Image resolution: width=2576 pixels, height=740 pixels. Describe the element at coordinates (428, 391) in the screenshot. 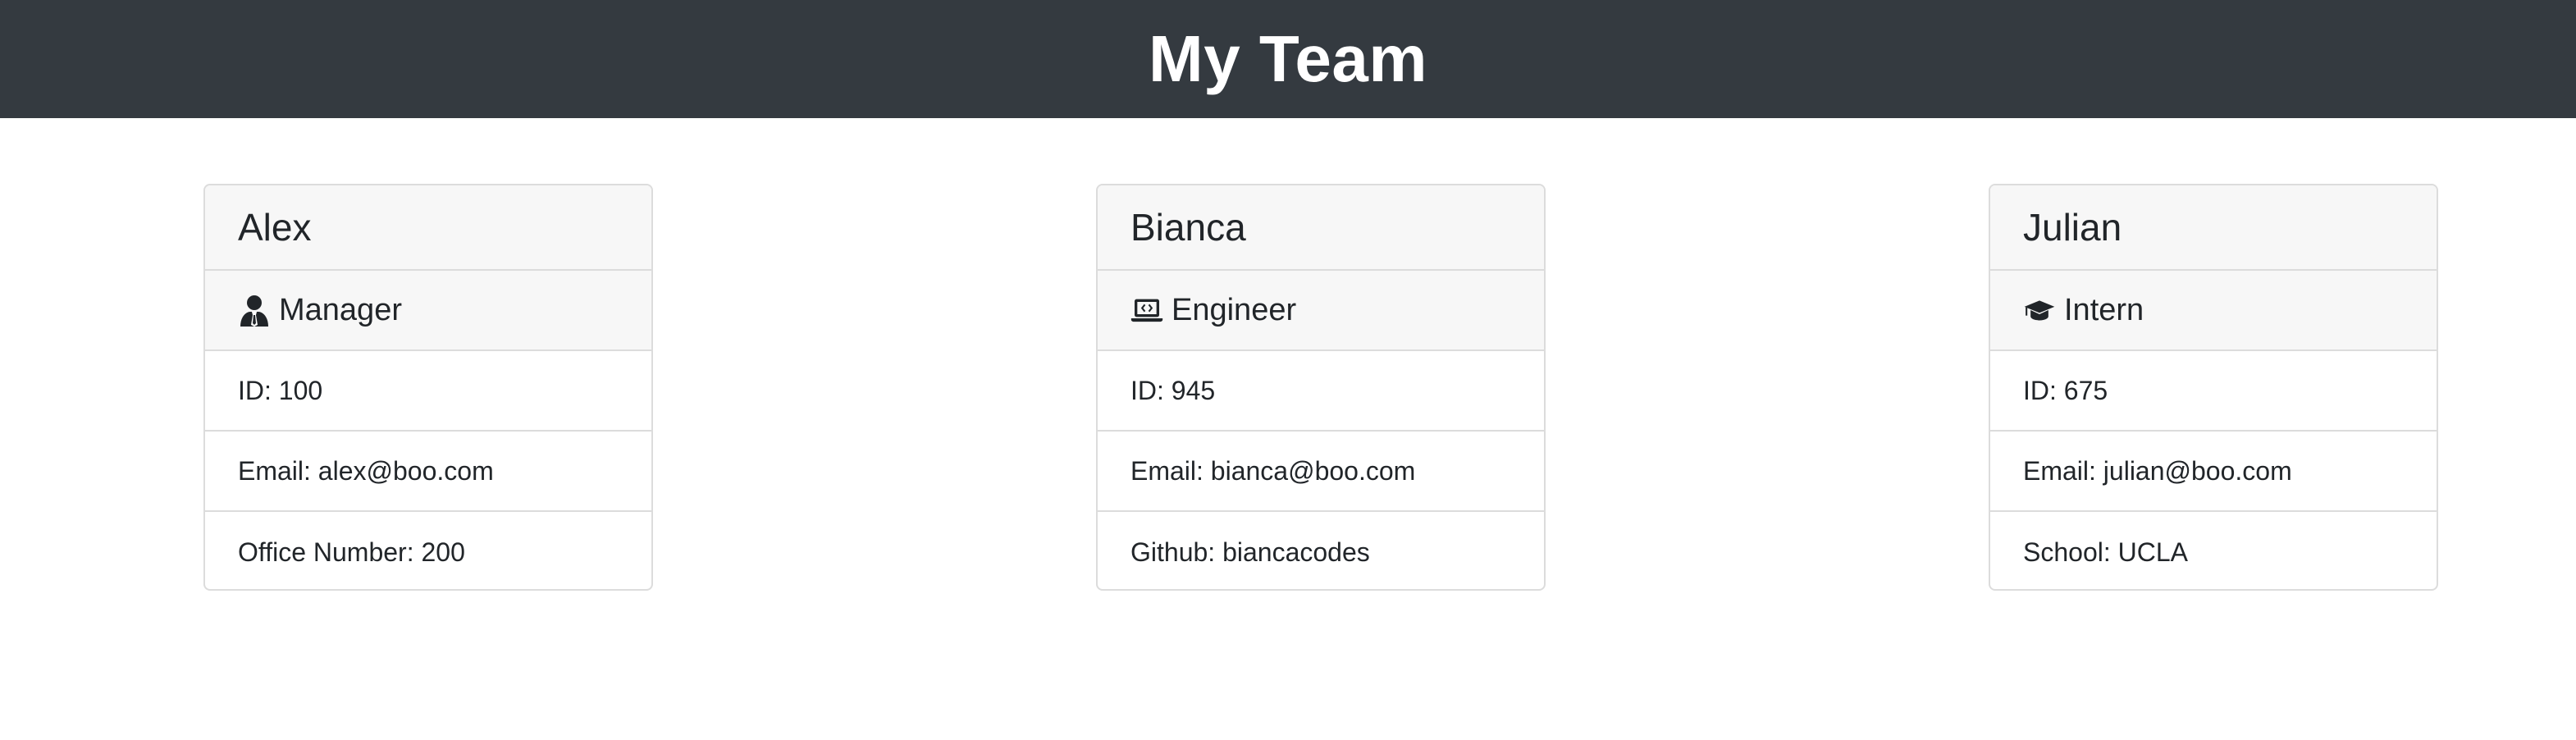

I see `member-id: ID: 100` at that location.